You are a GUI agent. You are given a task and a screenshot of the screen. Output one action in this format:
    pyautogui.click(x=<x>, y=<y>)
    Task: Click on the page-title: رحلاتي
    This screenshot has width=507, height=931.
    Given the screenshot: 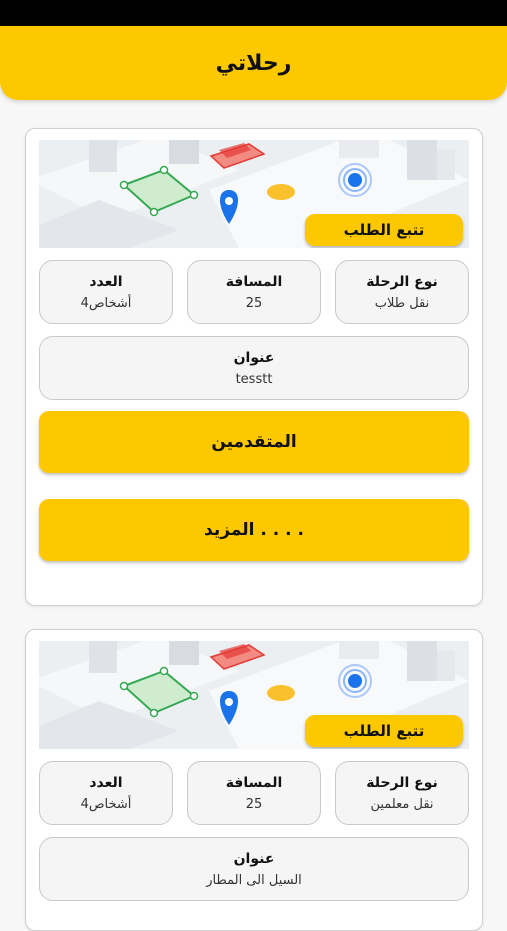 What is the action you would take?
    pyautogui.click(x=253, y=63)
    